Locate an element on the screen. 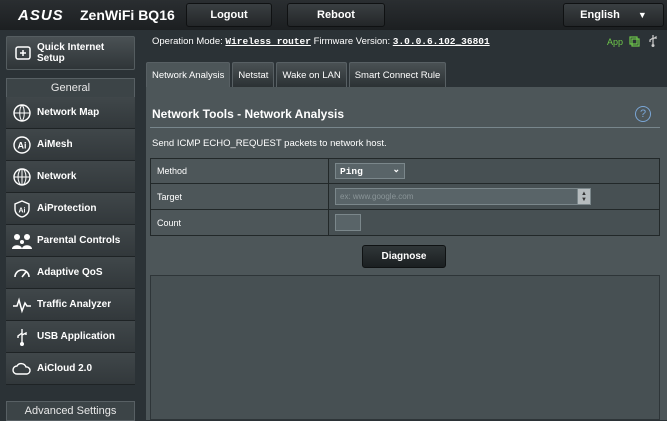 The width and height of the screenshot is (667, 421). sidebar-item-usb-application: USB Application is located at coordinates (70, 337).